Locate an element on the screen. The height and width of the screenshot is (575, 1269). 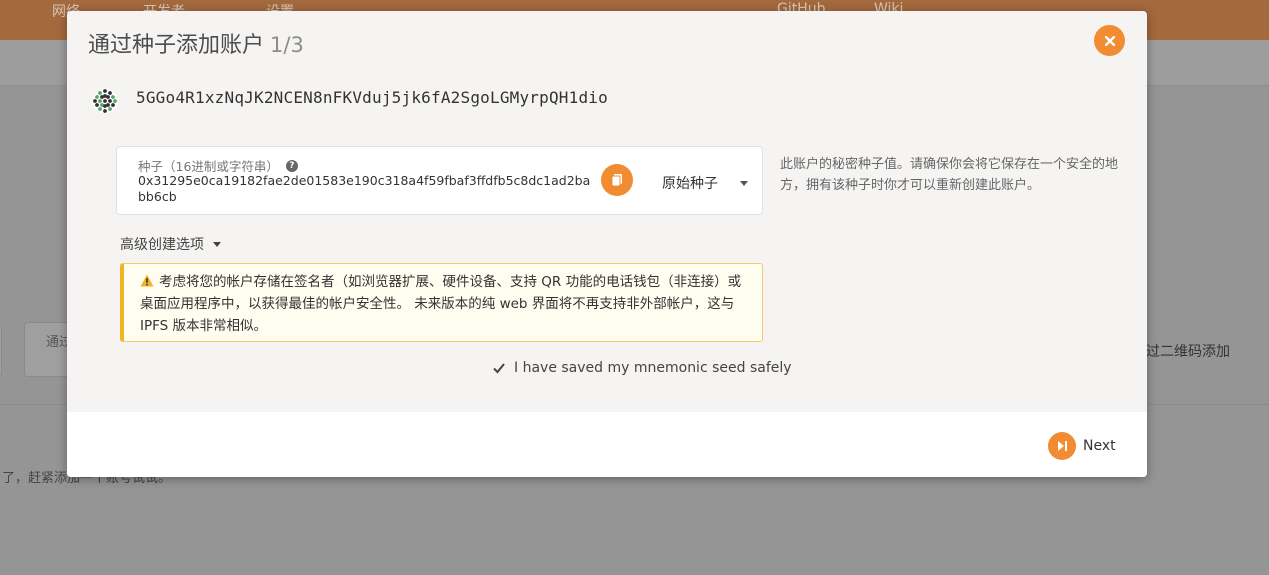
modal-title-text: 通过种子添加账户 is located at coordinates (176, 45).